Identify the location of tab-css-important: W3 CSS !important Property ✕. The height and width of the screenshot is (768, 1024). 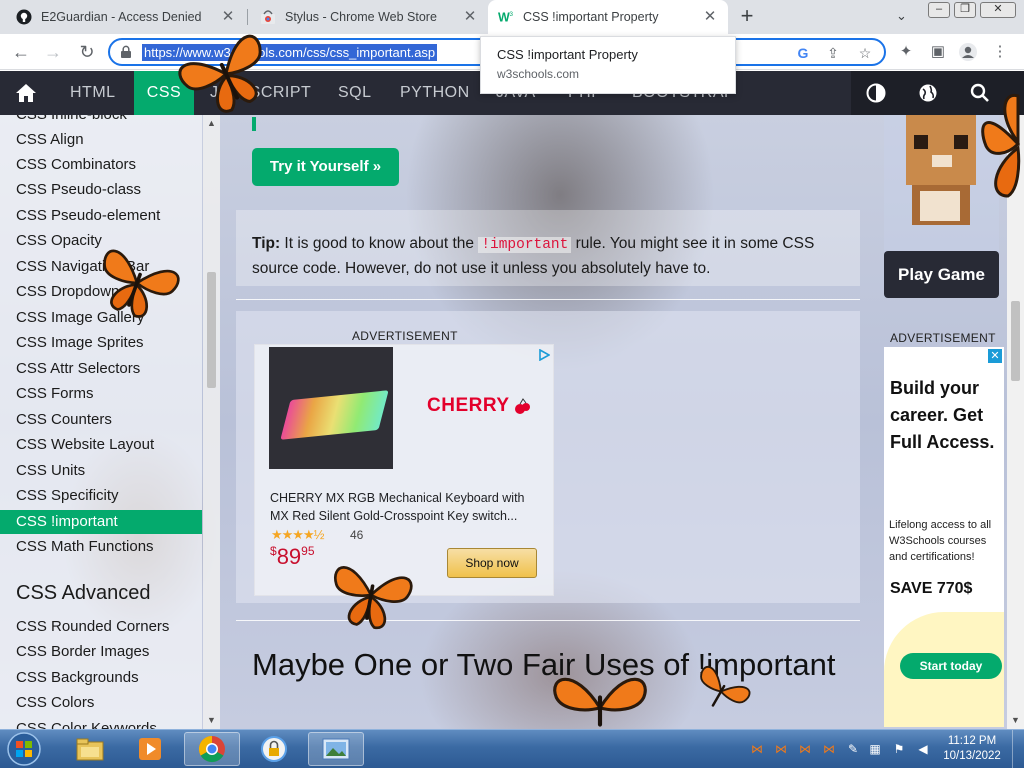
(608, 17).